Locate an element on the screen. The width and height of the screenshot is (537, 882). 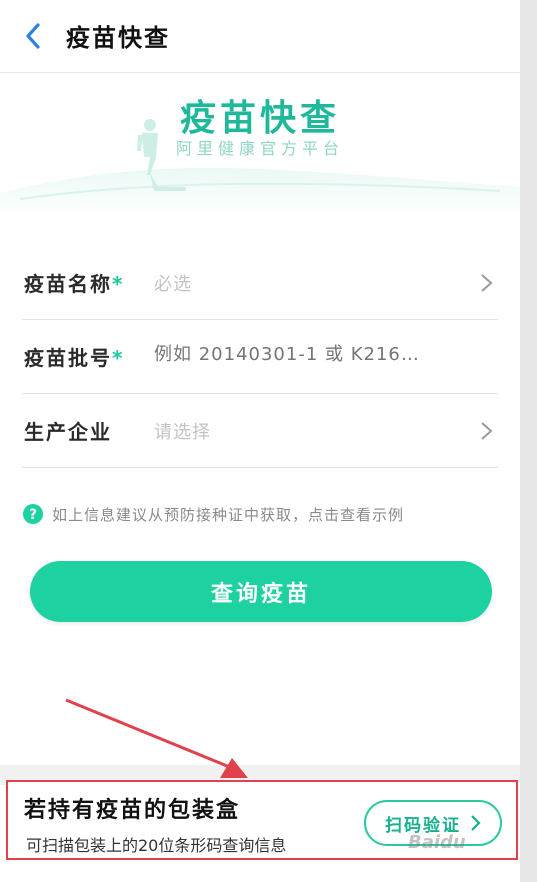
vaccine-name-label: 疫苗名称* is located at coordinates (74, 284).